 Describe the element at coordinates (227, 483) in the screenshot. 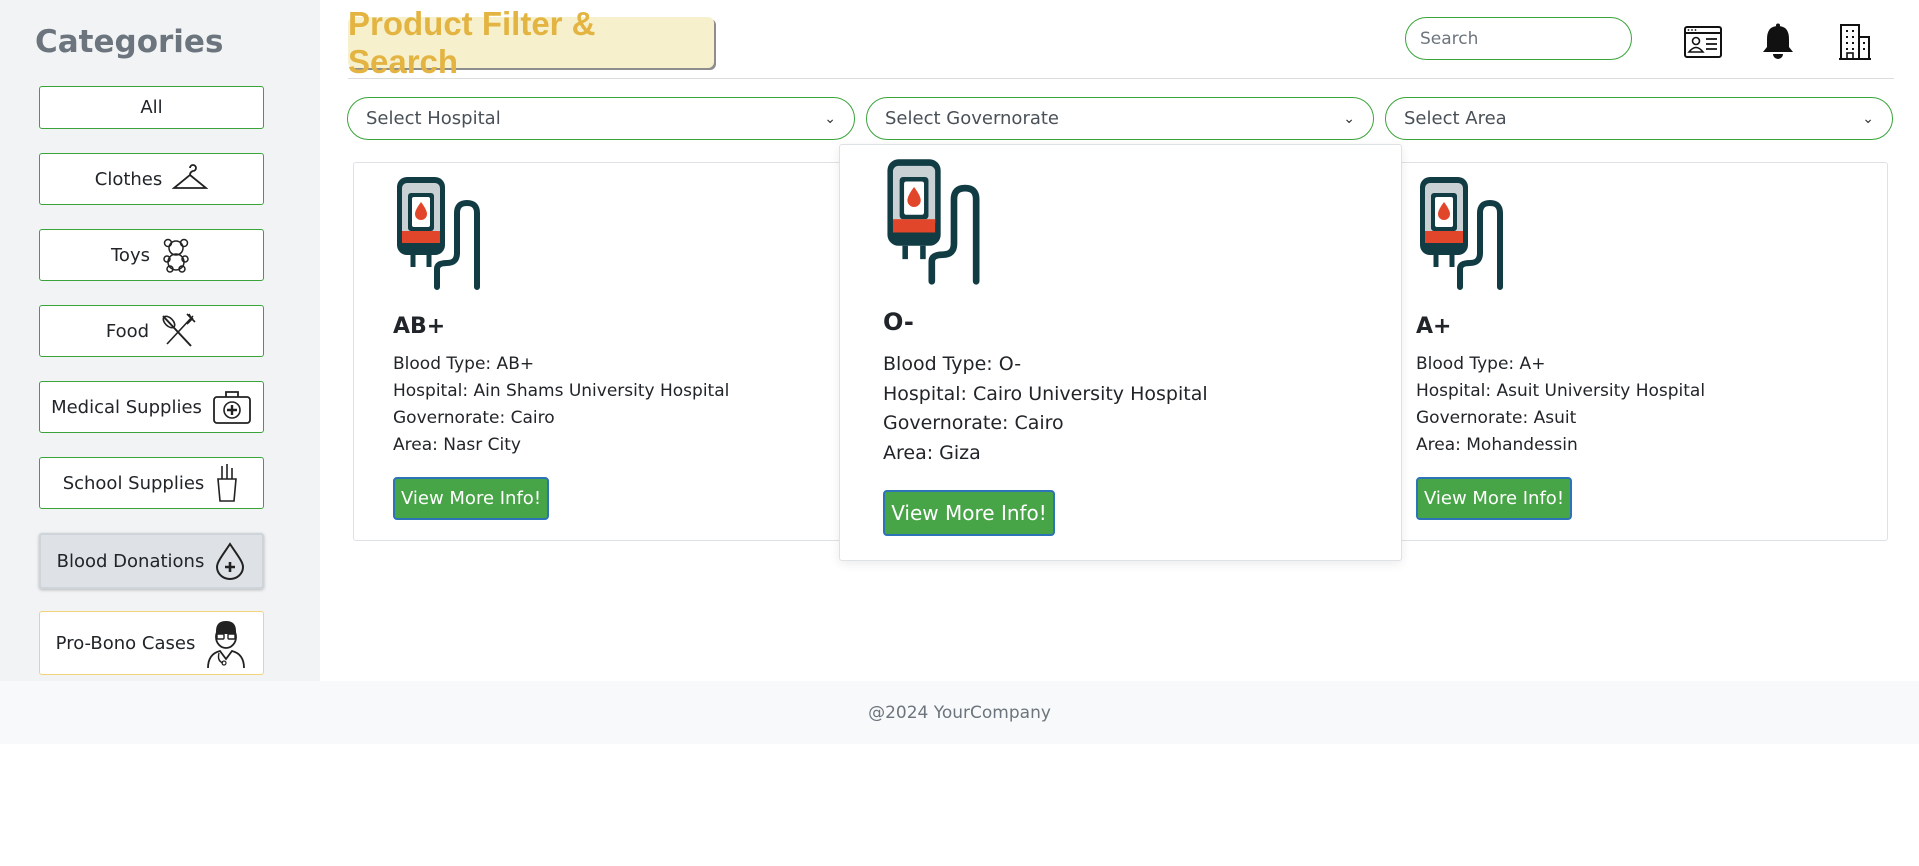

I see `pencil-cup-icon` at that location.